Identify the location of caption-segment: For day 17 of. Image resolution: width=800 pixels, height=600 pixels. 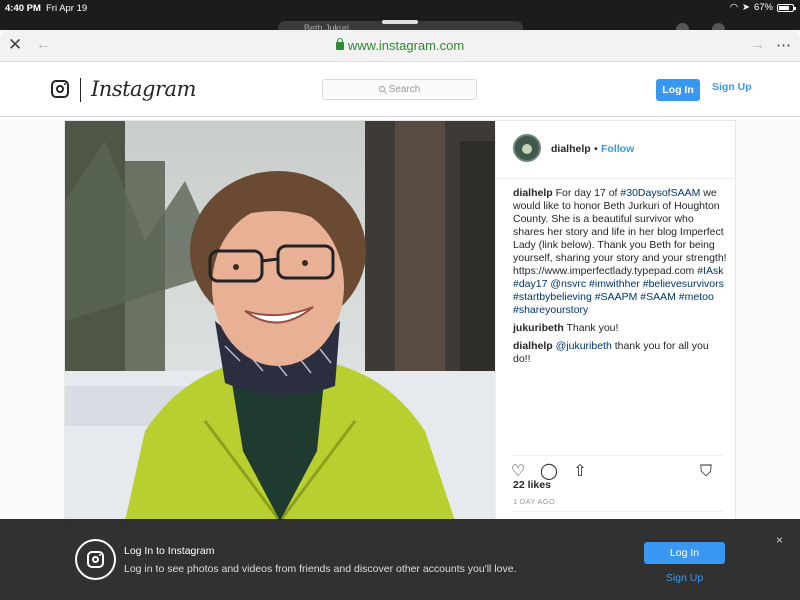
(588, 193).